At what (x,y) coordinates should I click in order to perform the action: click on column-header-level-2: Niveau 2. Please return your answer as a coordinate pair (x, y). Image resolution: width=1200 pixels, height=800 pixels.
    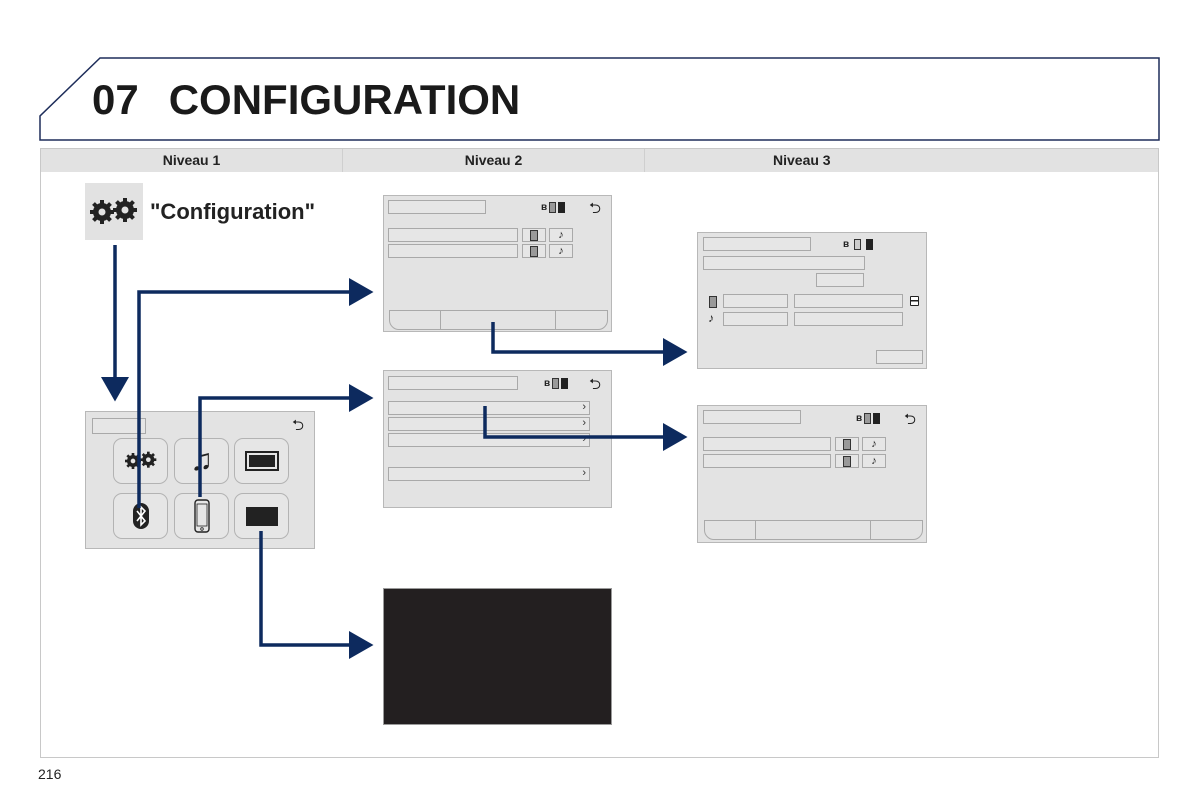
    Looking at the image, I should click on (494, 160).